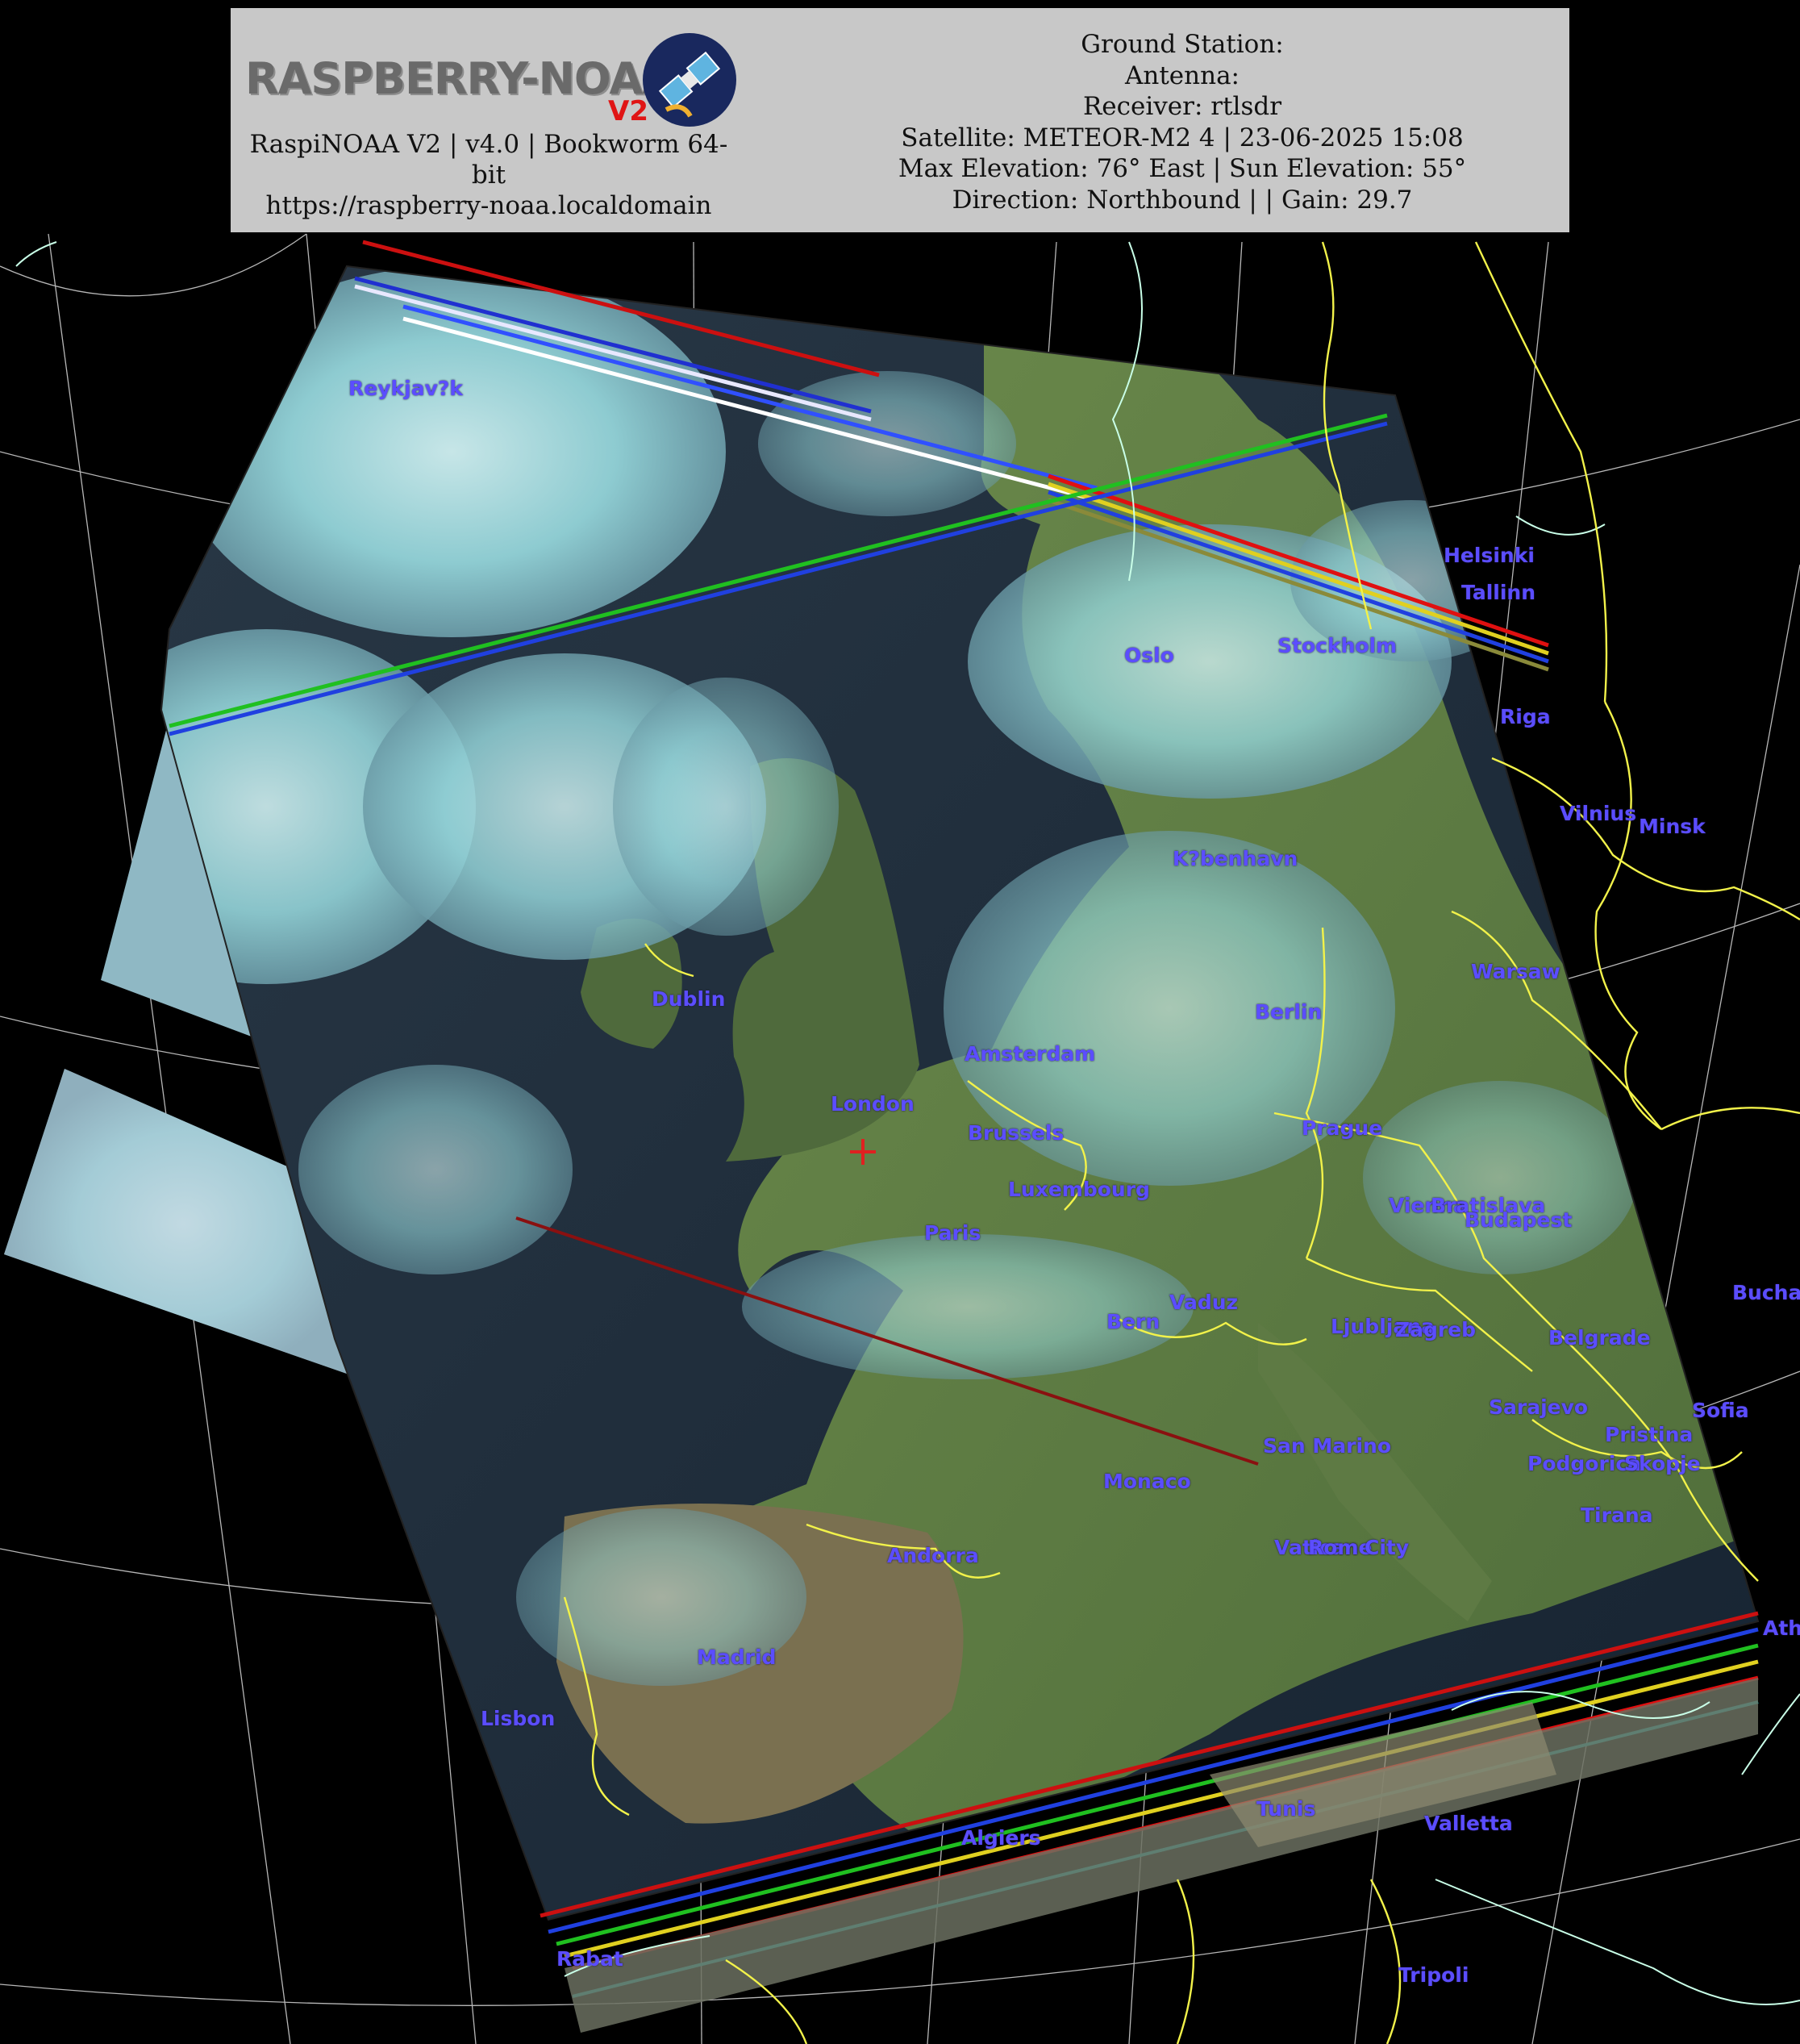  I want to click on city-label: Vilnius, so click(1598, 814).